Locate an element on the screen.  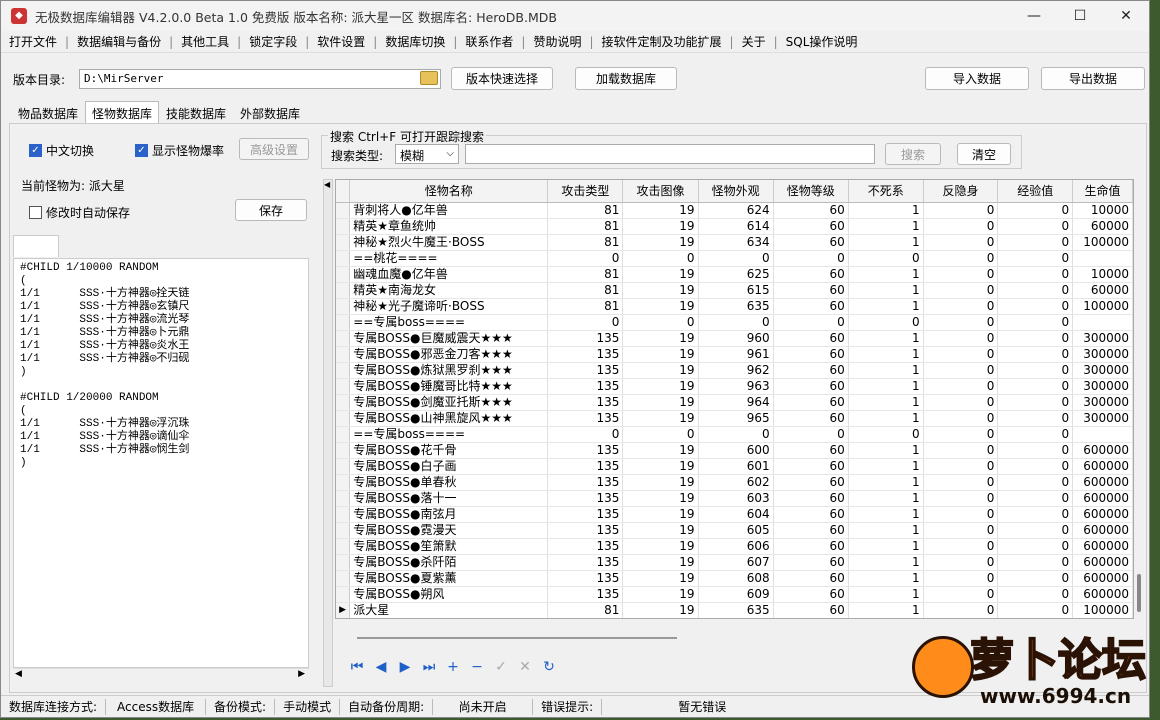
menu-item: 锁定字段 is located at coordinates (273, 41).